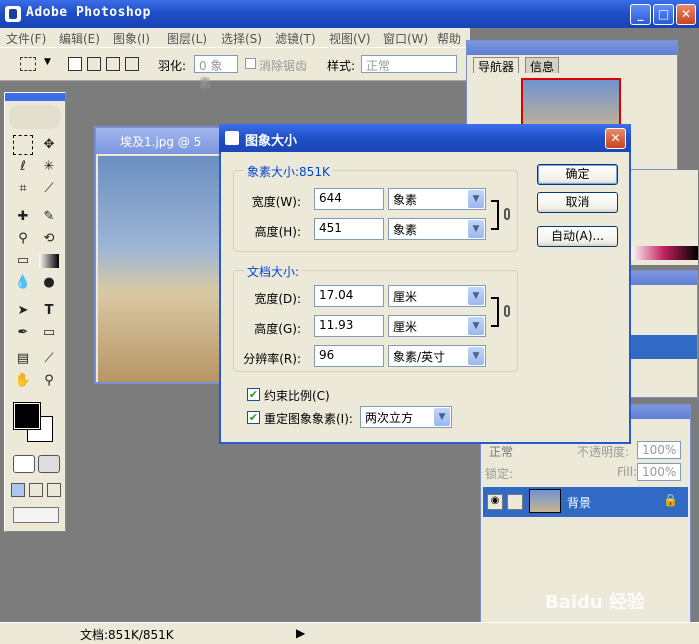  I want to click on document-image, so click(162, 269).